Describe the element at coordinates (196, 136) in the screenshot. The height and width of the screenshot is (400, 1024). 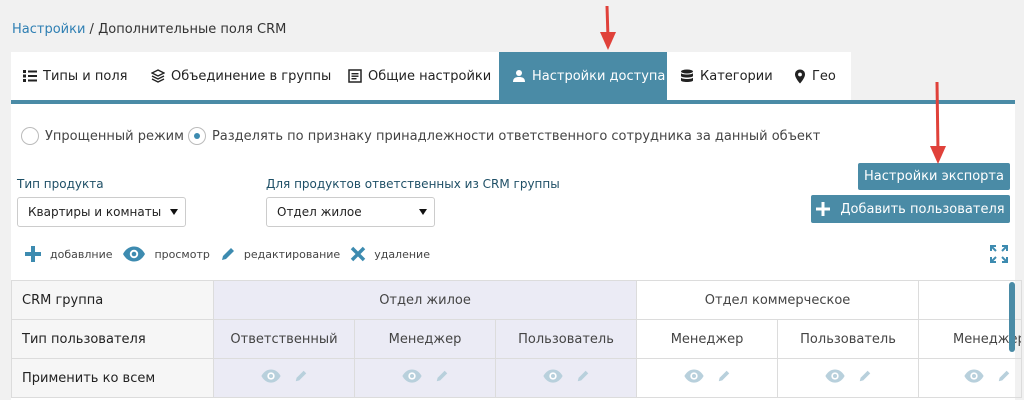
I see `radio-split-mode` at that location.